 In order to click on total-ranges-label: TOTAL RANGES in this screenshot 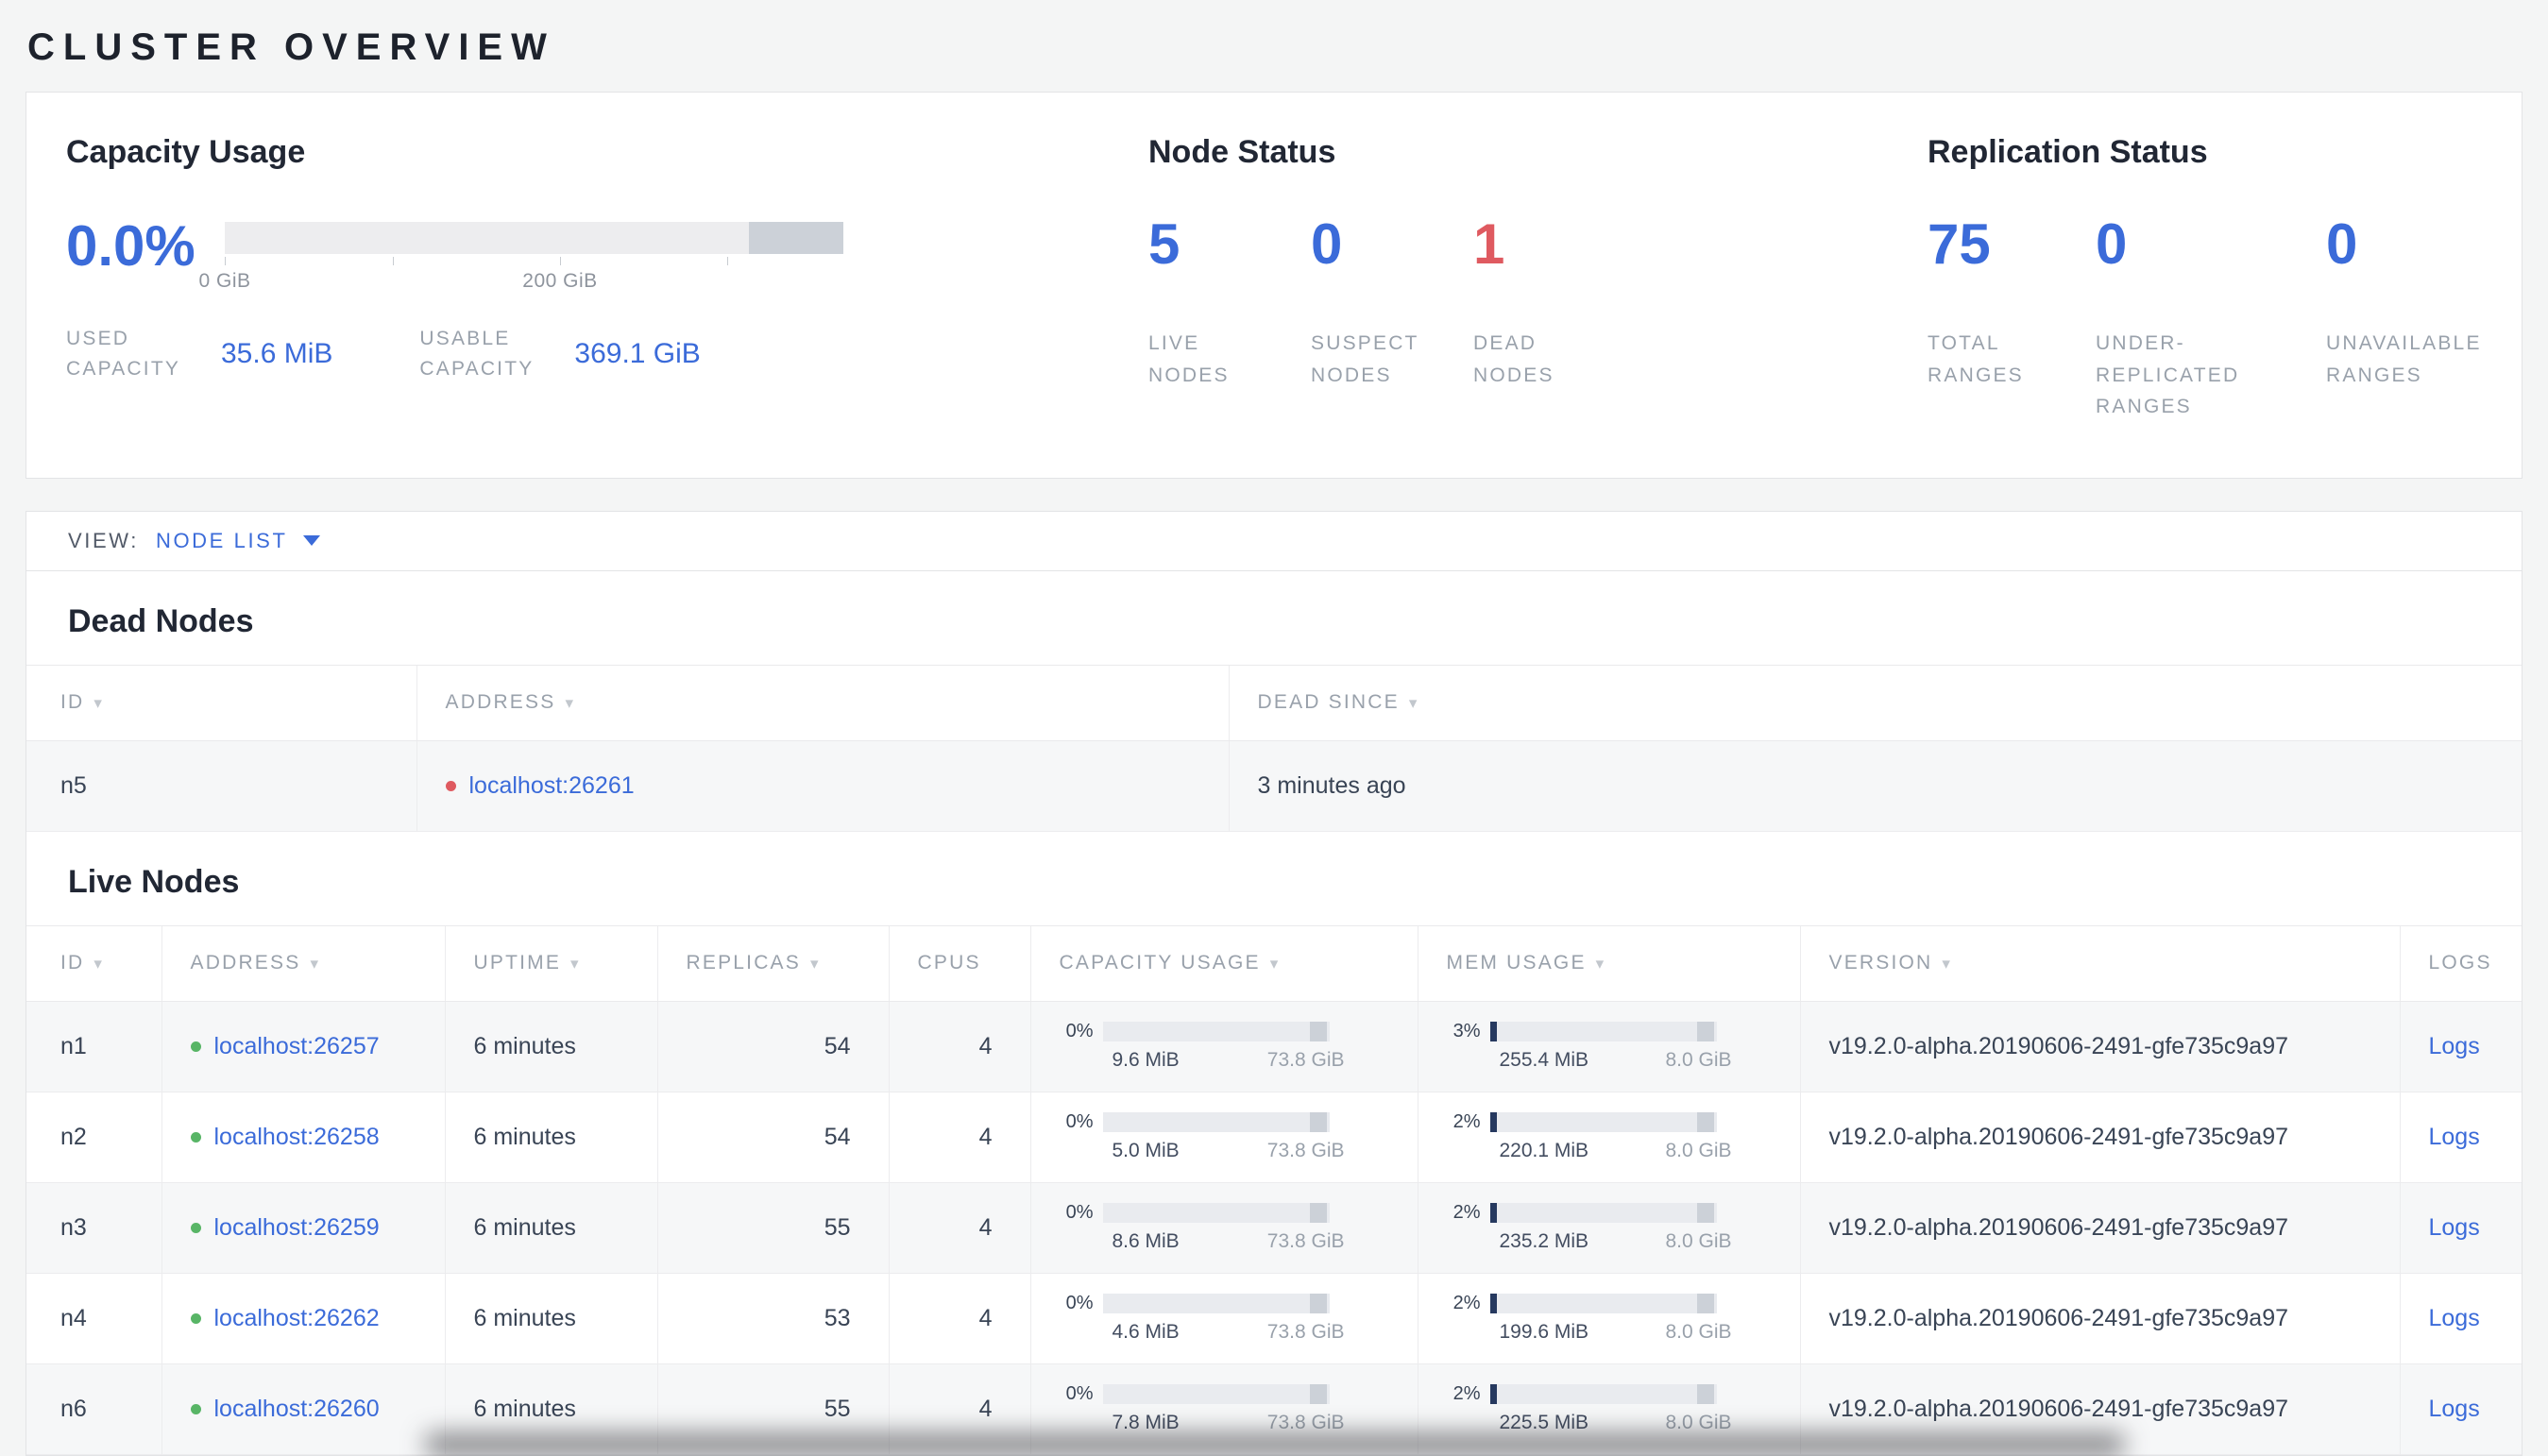, I will do `click(1976, 359)`.